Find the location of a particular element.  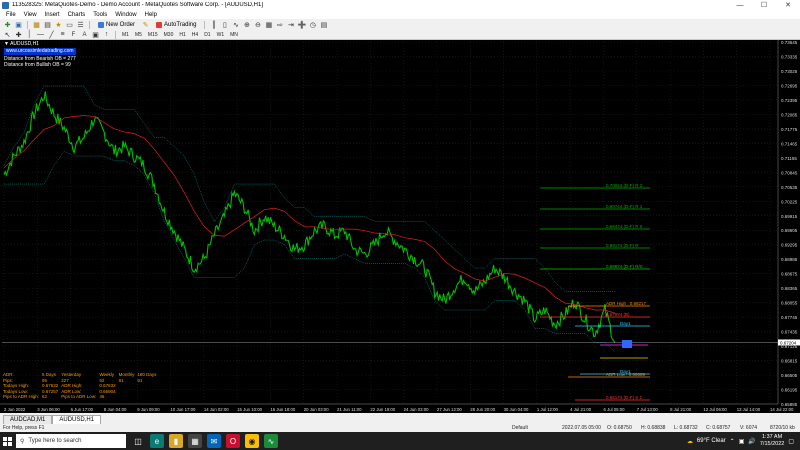

text-tool-icon: A is located at coordinates (84, 34).